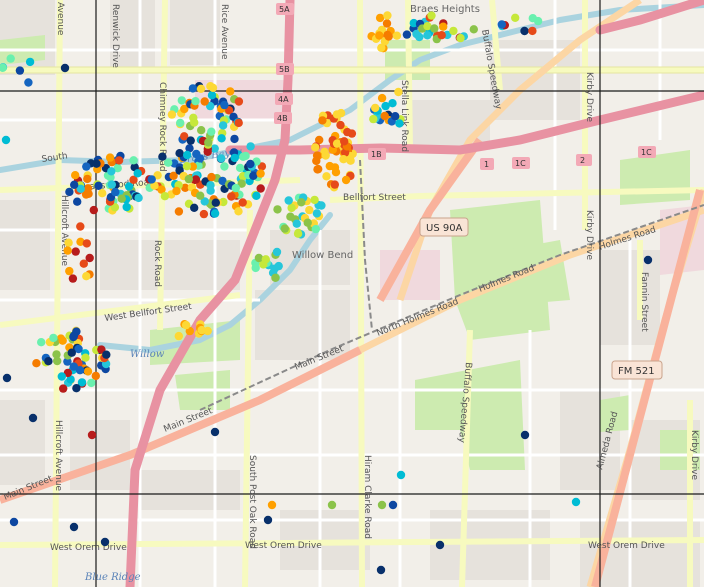  What do you see at coordinates (589, 97) in the screenshot?
I see `label-kirby-top: Kirby Drive` at bounding box center [589, 97].